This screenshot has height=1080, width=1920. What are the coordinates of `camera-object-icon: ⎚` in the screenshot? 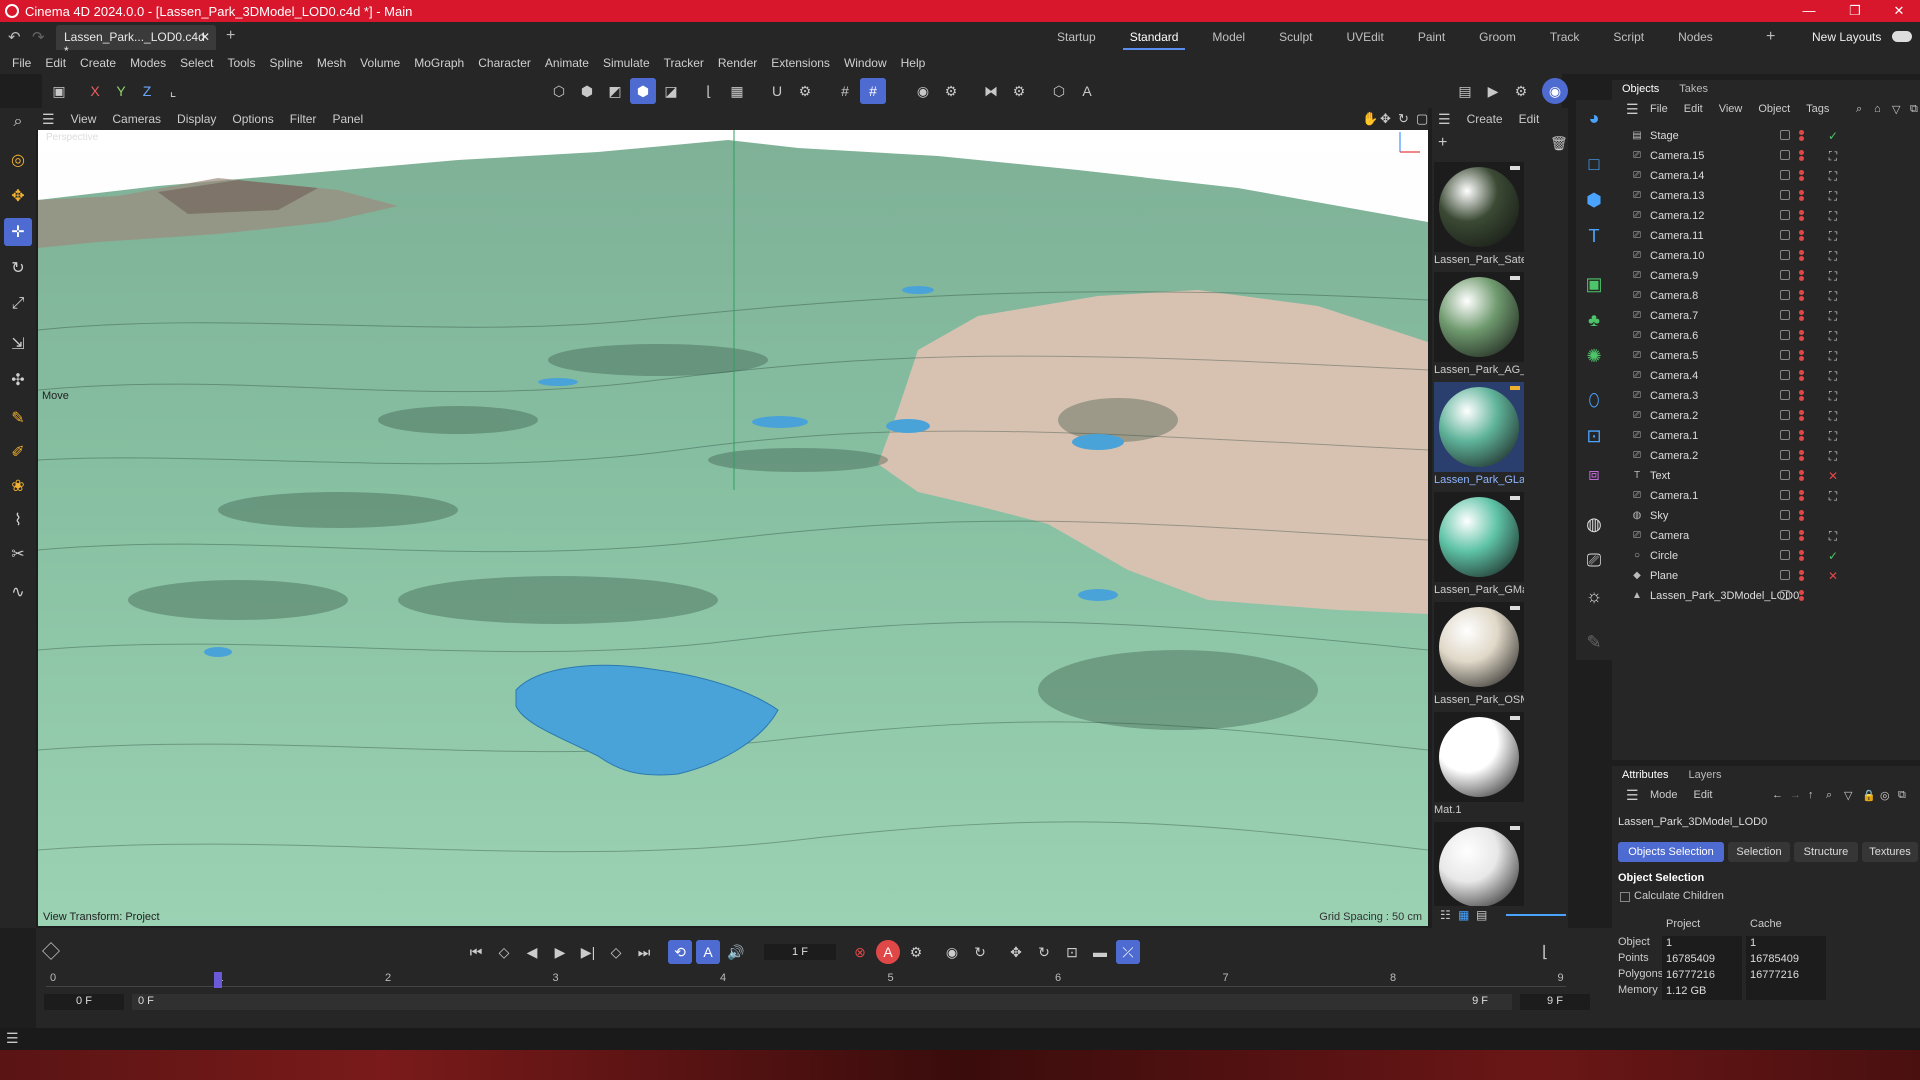 It's located at (1594, 560).